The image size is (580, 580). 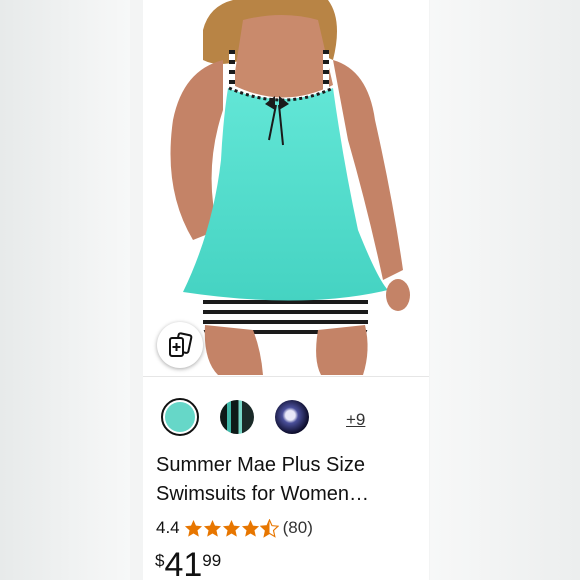 What do you see at coordinates (183, 563) in the screenshot?
I see `price-whole: 41` at bounding box center [183, 563].